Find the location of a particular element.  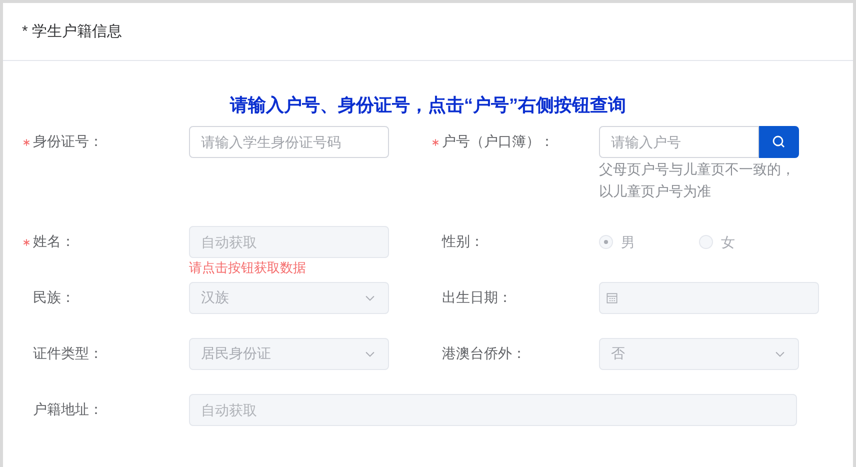

input-field: 请输入学生身份证号码 is located at coordinates (289, 142).